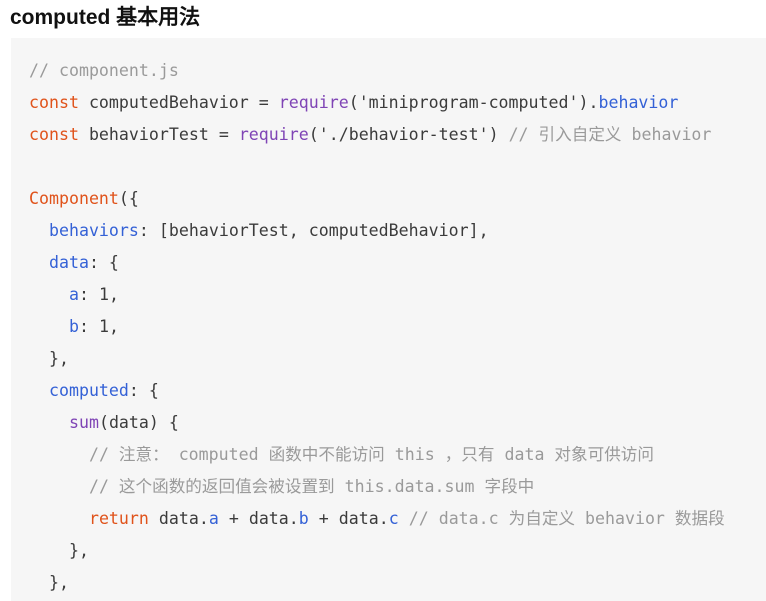  Describe the element at coordinates (158, 134) in the screenshot. I see `code-text: behaviorTest =` at that location.